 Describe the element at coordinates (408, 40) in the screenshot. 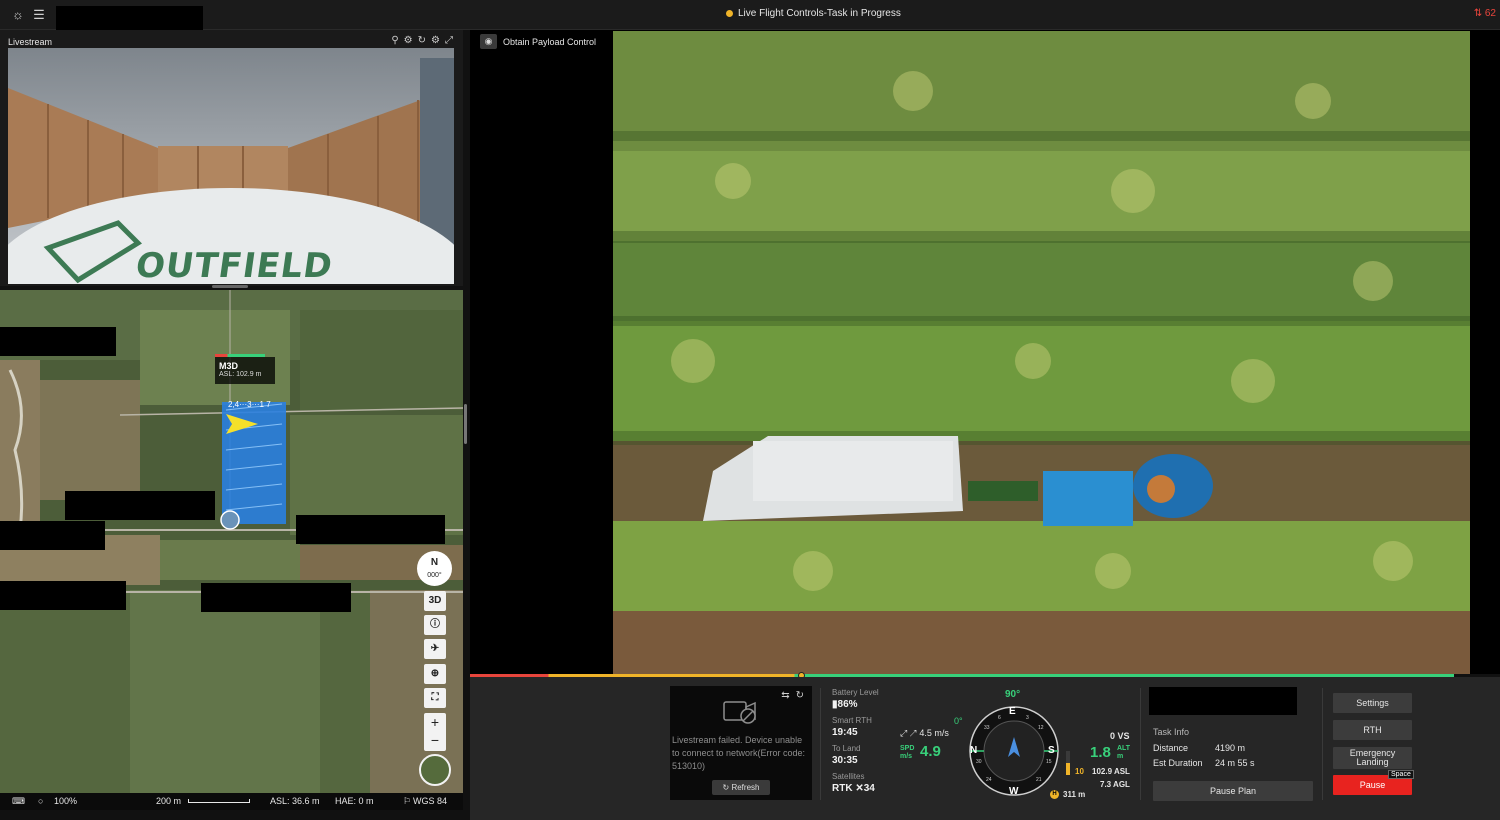

I see `sync-icon: ⚙` at that location.